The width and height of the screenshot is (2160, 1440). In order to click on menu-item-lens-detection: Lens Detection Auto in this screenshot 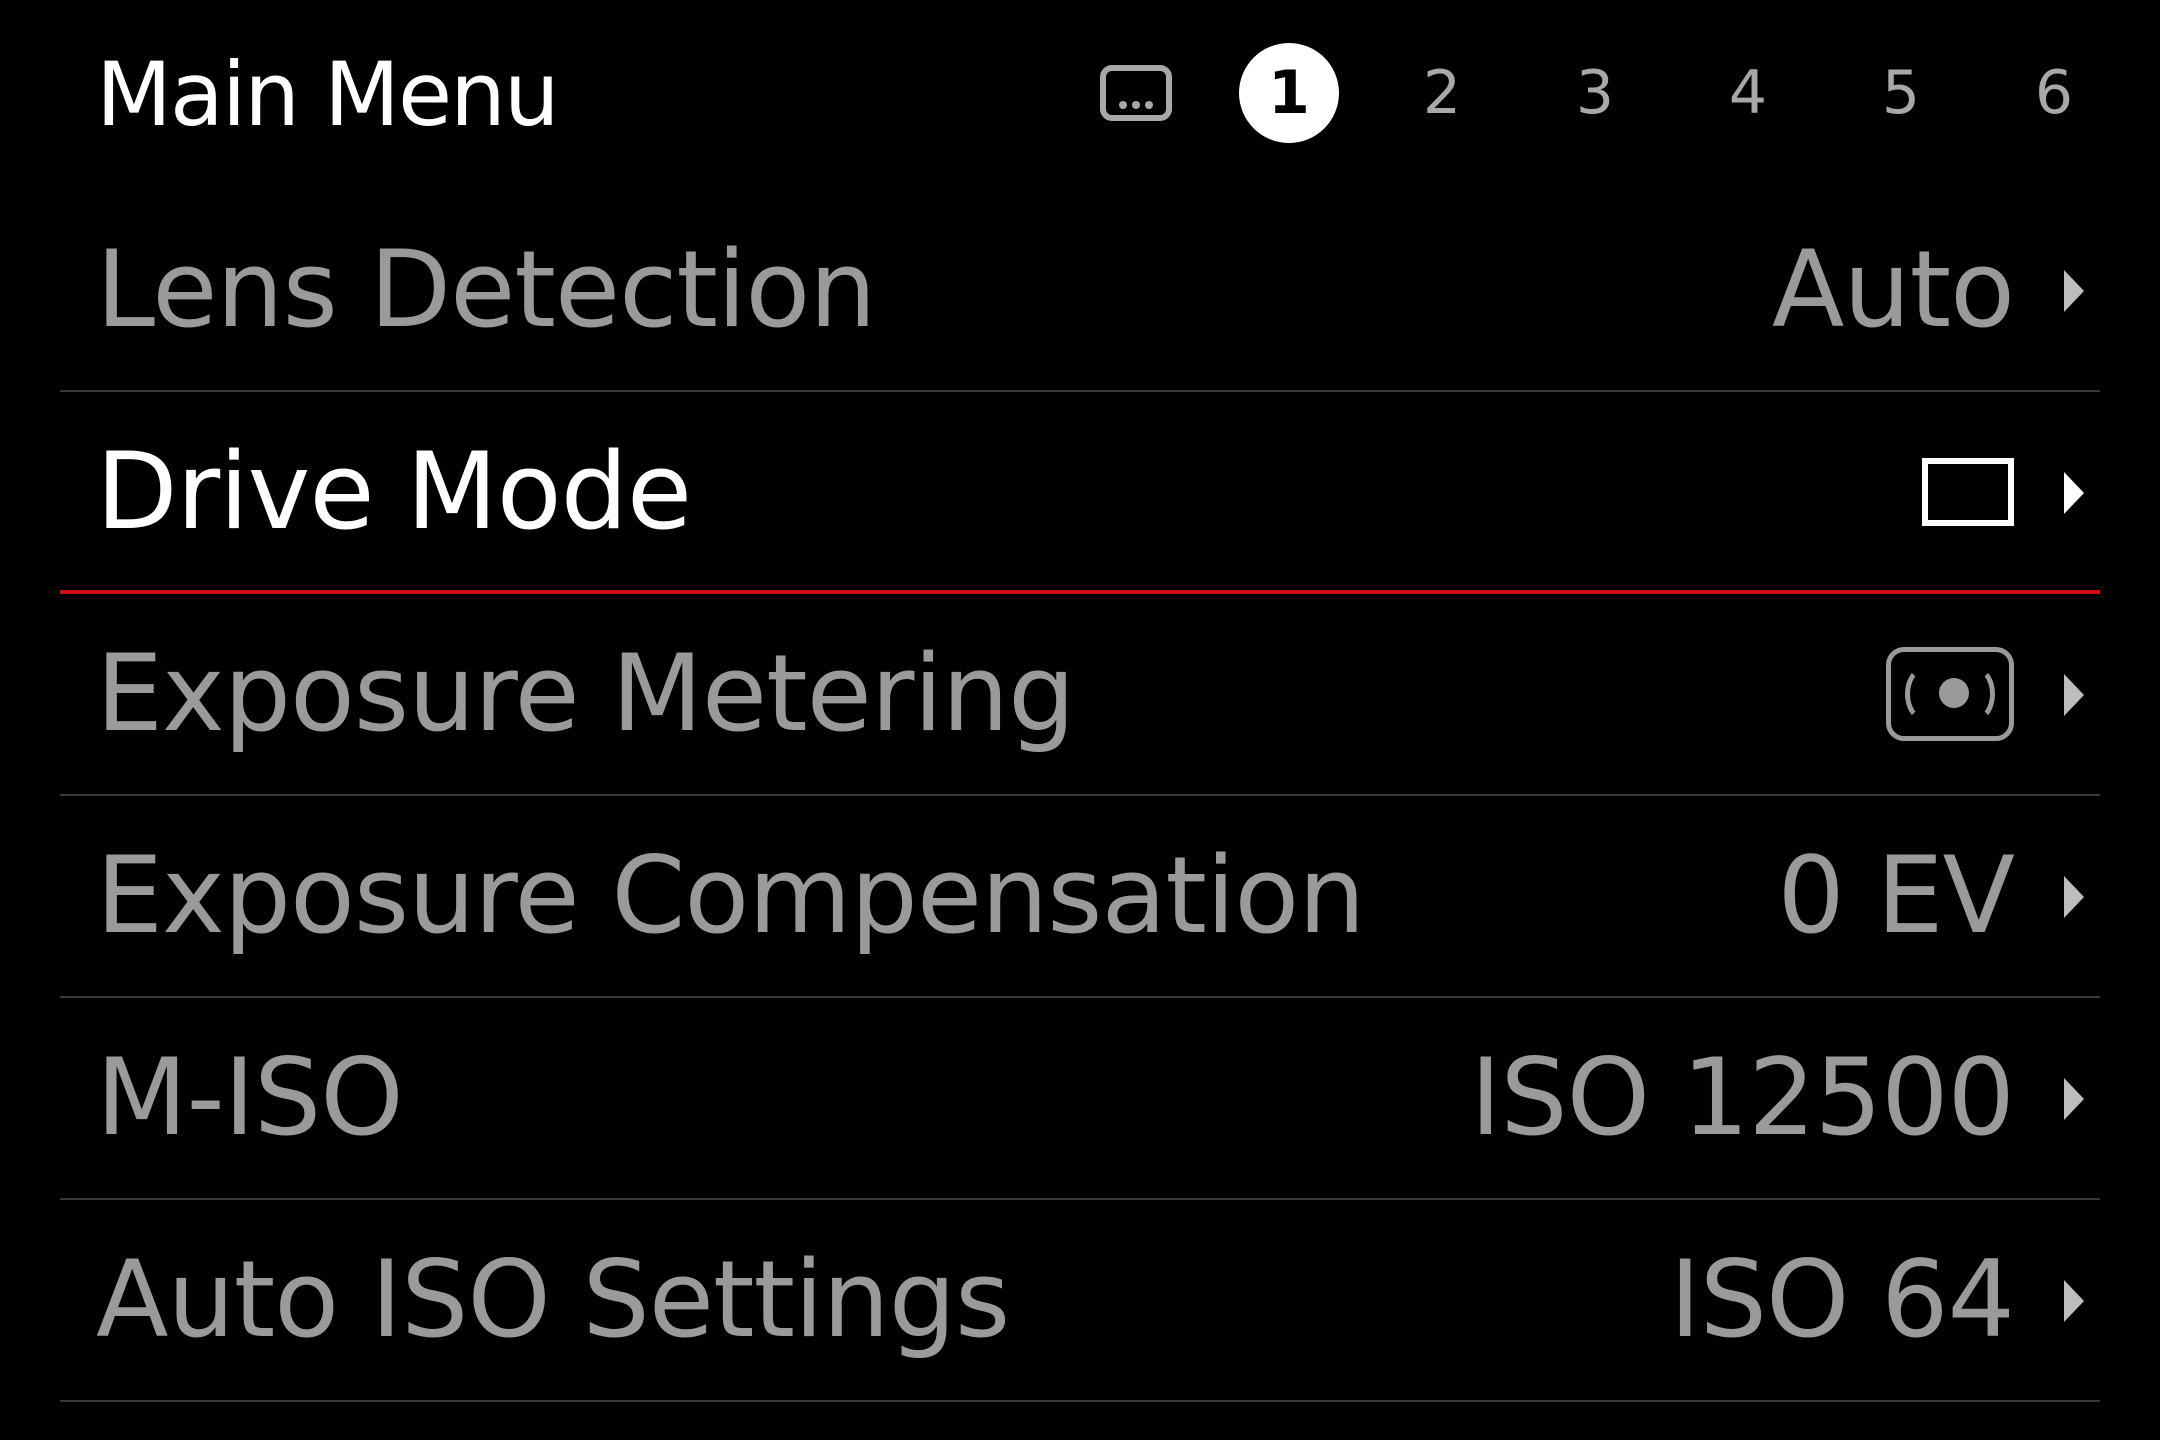, I will do `click(1080, 291)`.